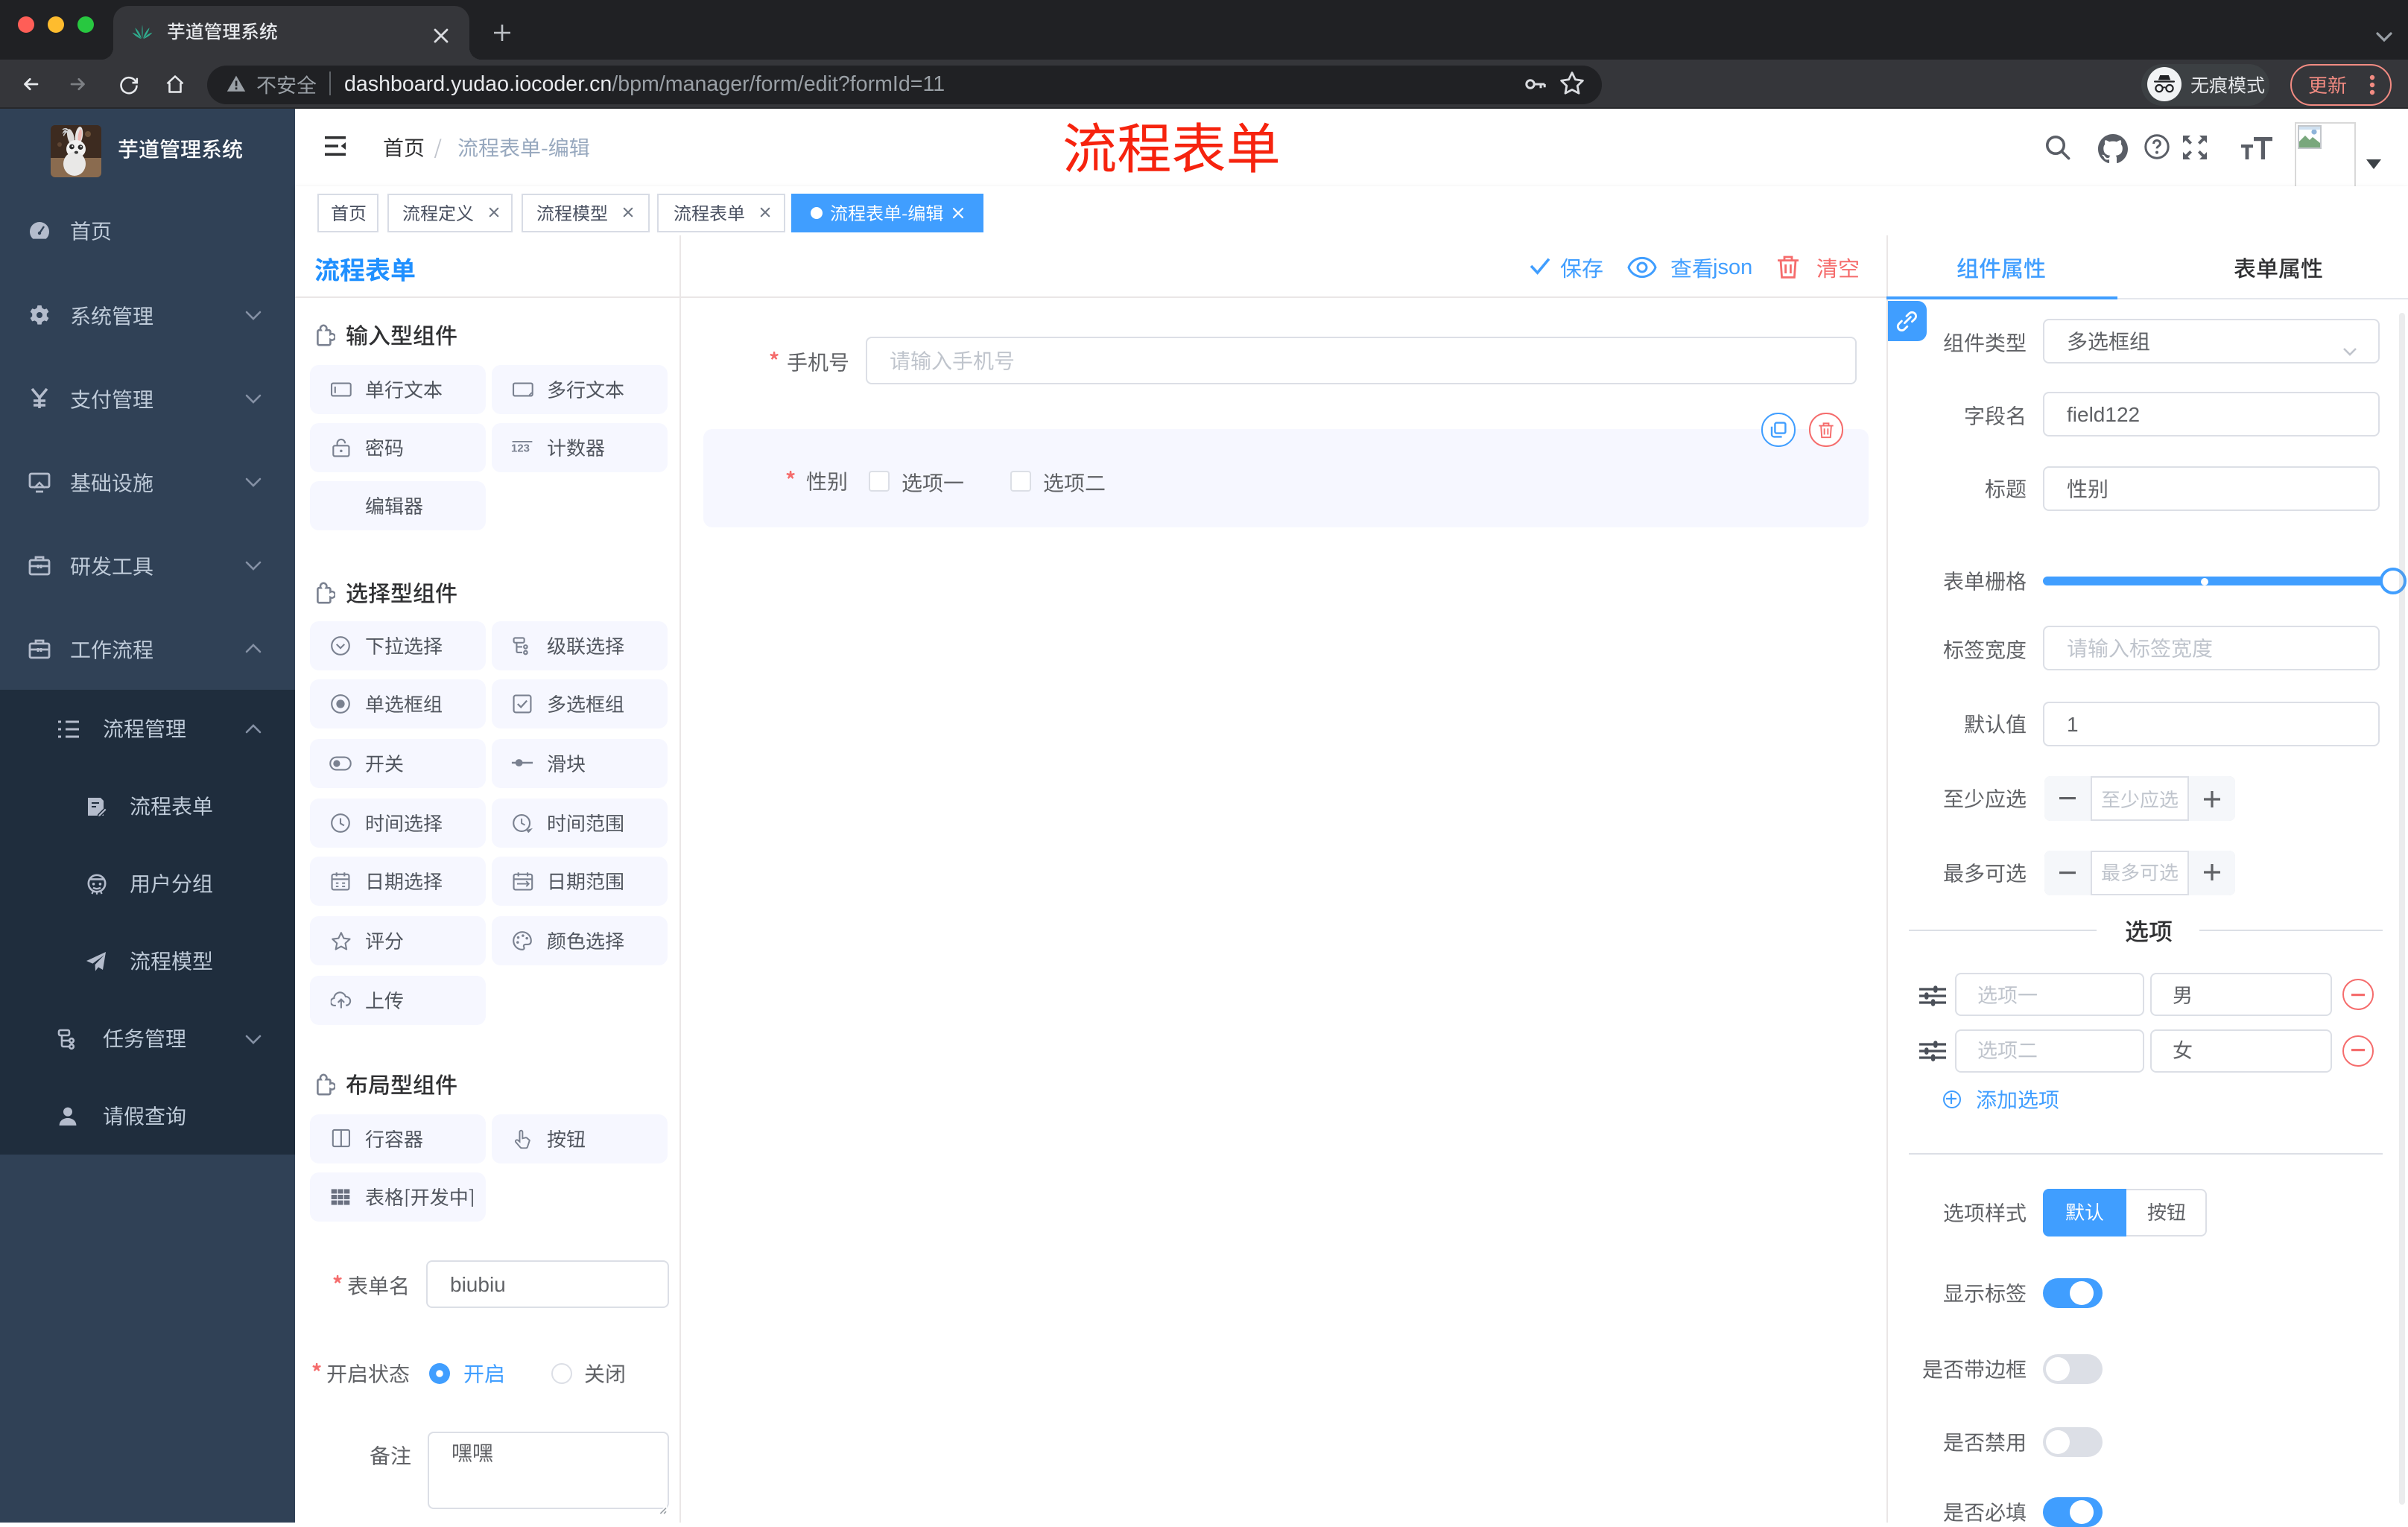 This screenshot has width=2408, height=1527. I want to click on svg-text: 123, so click(519, 448).